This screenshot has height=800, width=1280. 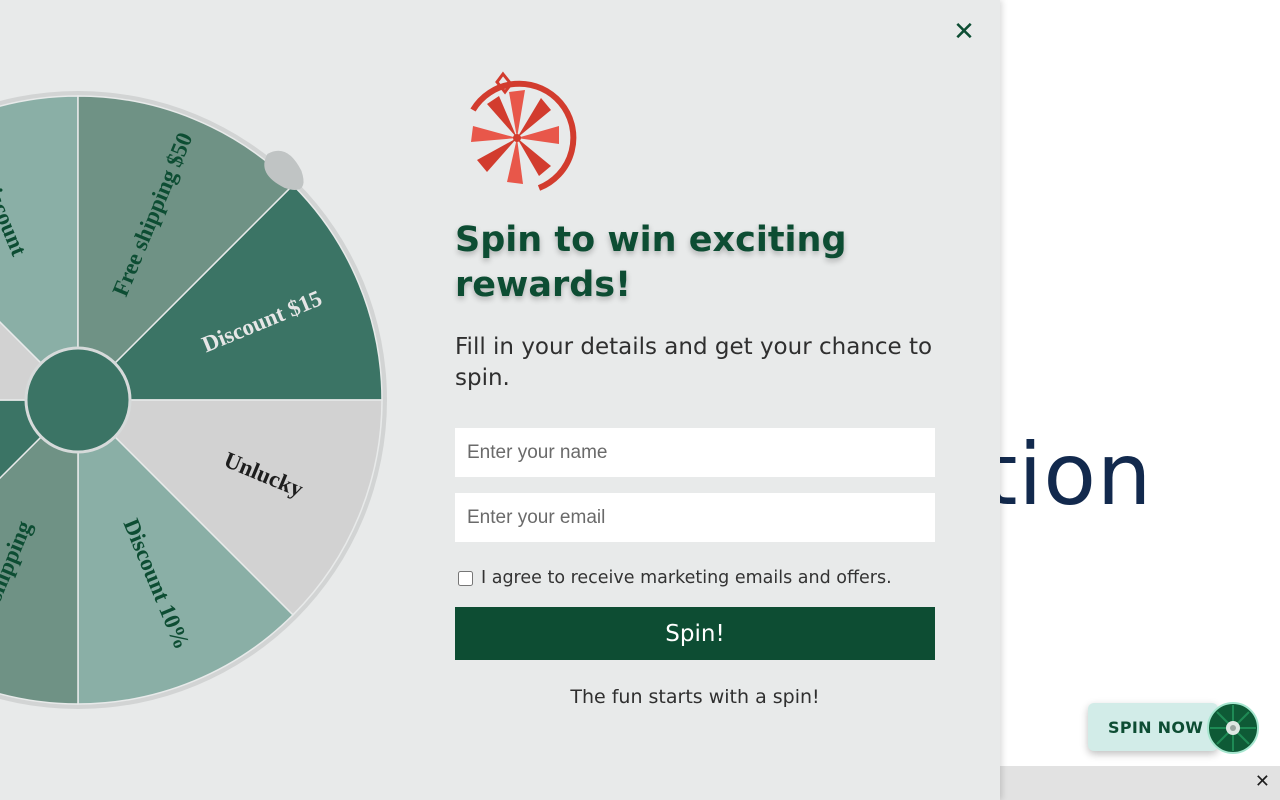 What do you see at coordinates (1233, 728) in the screenshot?
I see `mini-wheel-icon` at bounding box center [1233, 728].